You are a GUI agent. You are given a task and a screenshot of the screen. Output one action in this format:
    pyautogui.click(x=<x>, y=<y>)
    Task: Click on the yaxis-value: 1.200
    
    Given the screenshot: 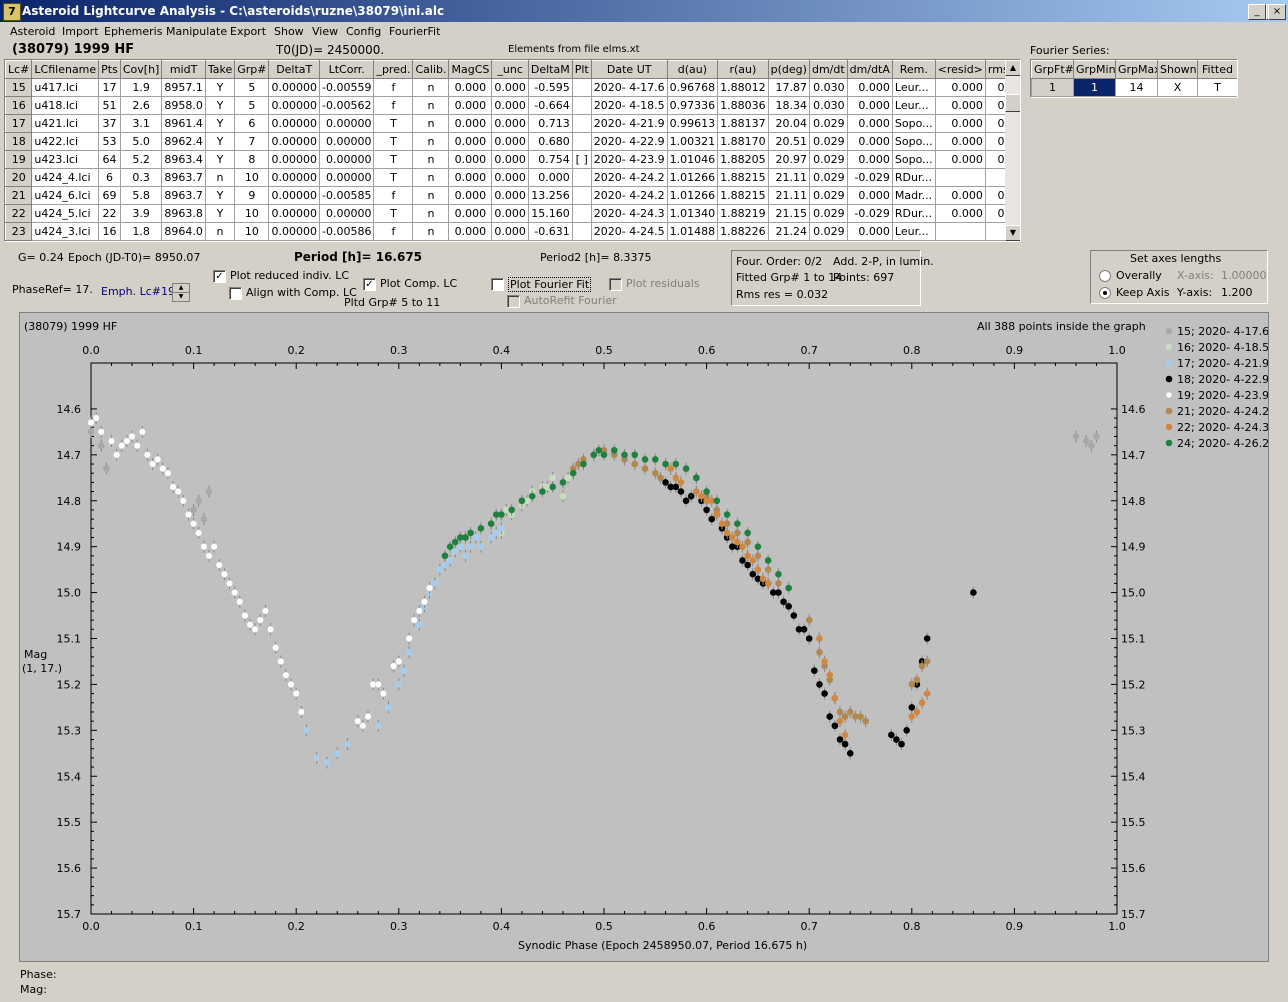 What is the action you would take?
    pyautogui.click(x=1237, y=292)
    